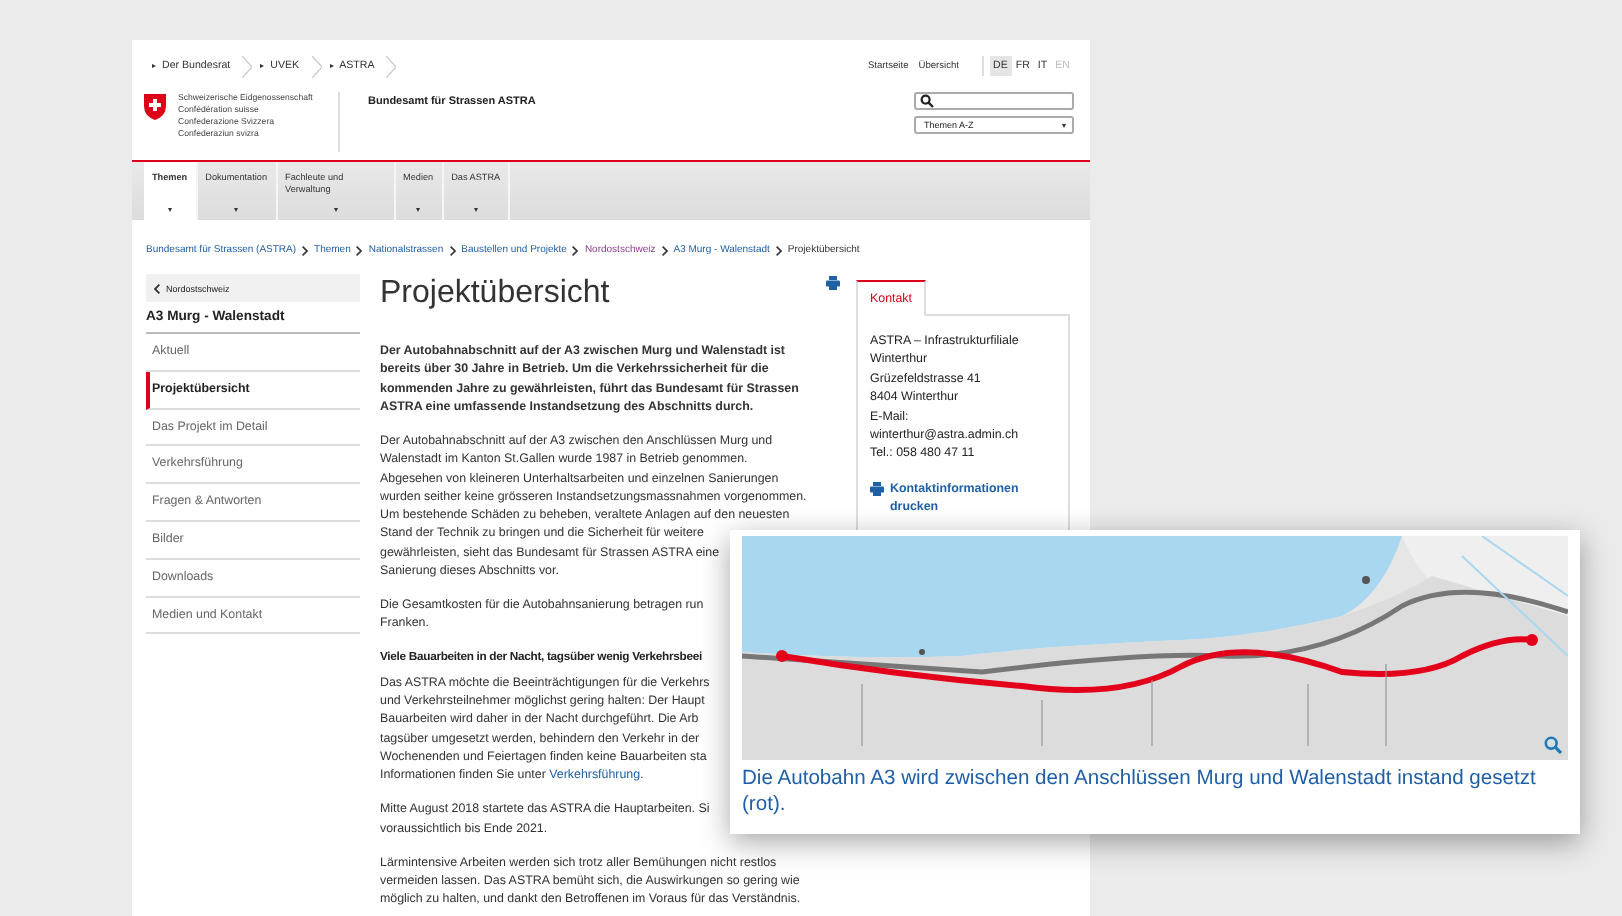 The image size is (1622, 916). What do you see at coordinates (1553, 745) in the screenshot?
I see `zoom-icon` at bounding box center [1553, 745].